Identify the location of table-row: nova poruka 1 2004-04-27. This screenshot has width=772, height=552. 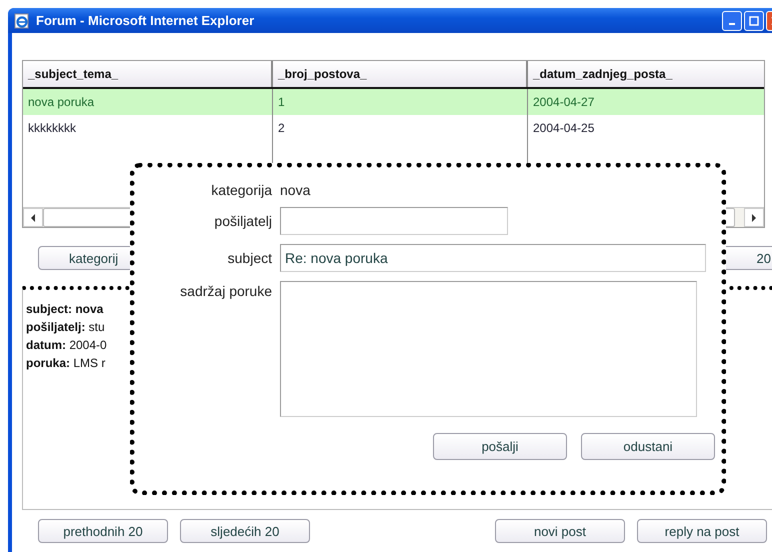
(393, 102).